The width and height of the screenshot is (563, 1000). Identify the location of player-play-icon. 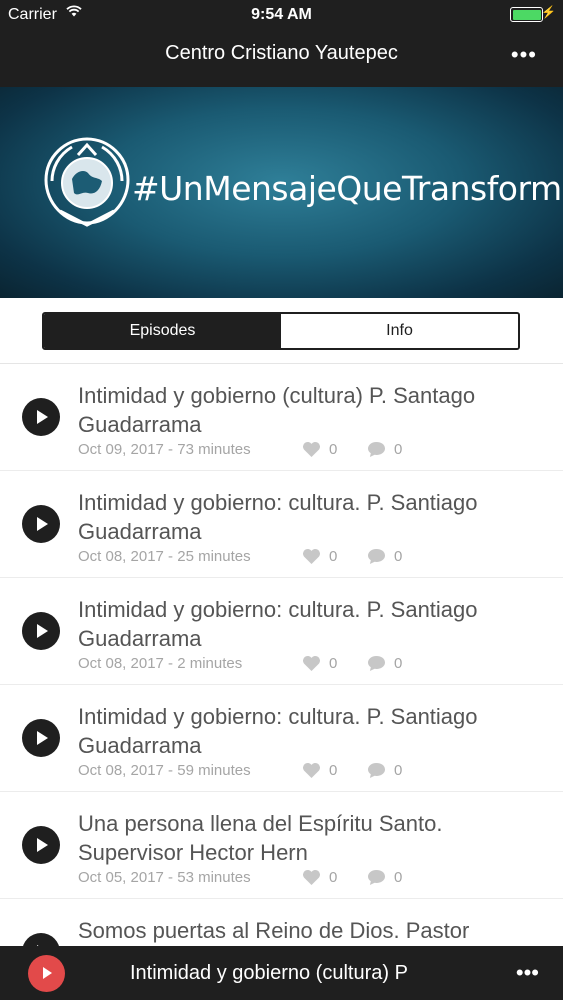
(46, 973).